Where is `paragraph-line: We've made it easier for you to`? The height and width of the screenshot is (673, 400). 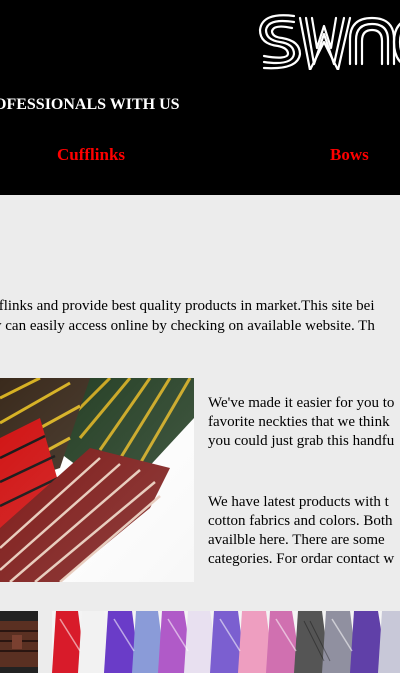
paragraph-line: We've made it easier for you to is located at coordinates (301, 403).